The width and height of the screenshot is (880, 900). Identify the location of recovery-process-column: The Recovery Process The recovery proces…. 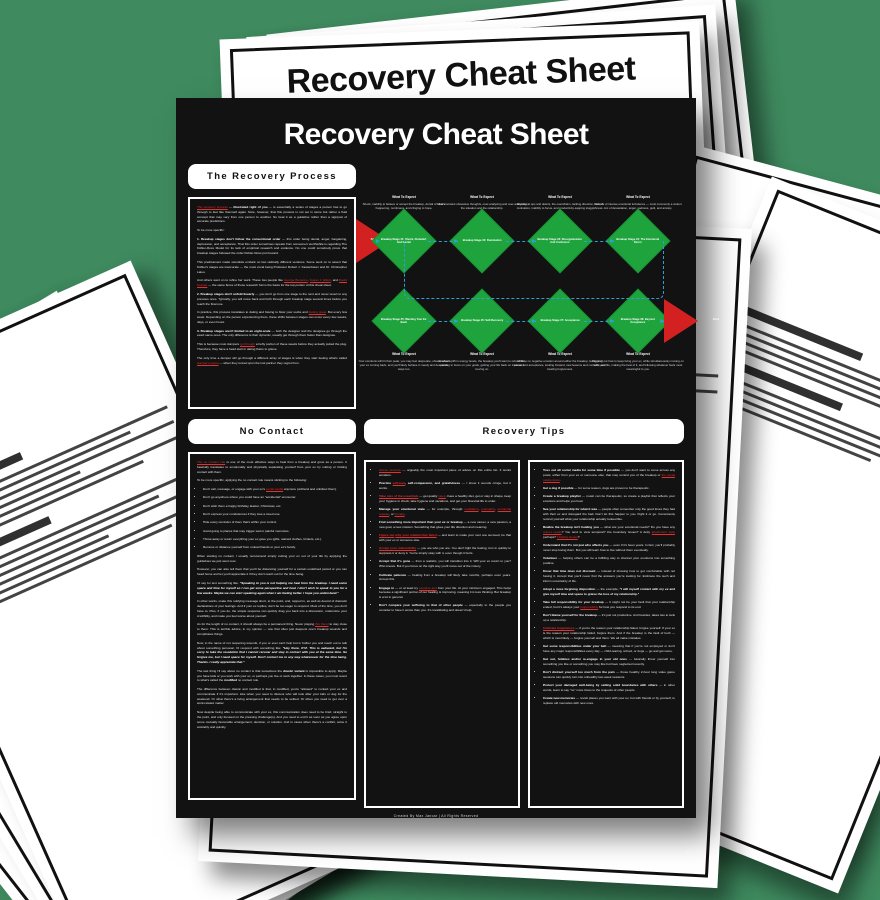
(272, 286).